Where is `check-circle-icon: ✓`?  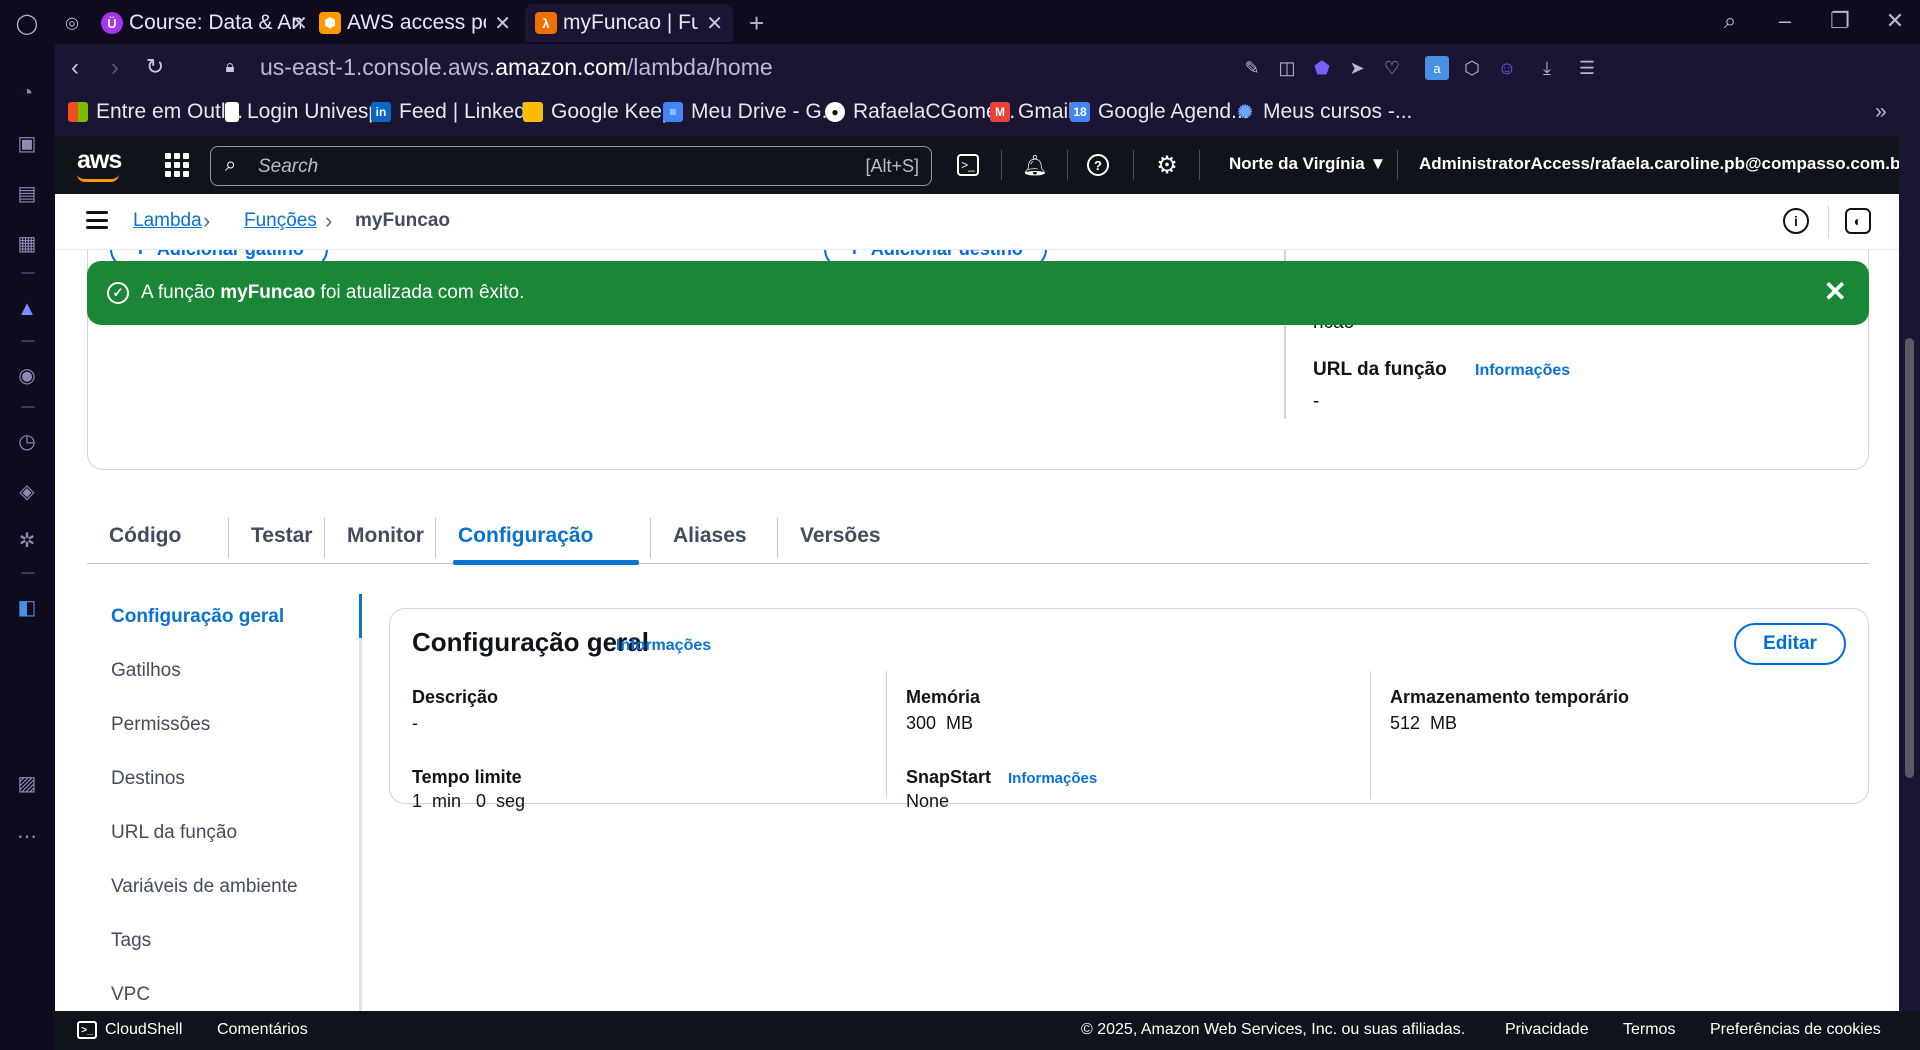 check-circle-icon: ✓ is located at coordinates (118, 293).